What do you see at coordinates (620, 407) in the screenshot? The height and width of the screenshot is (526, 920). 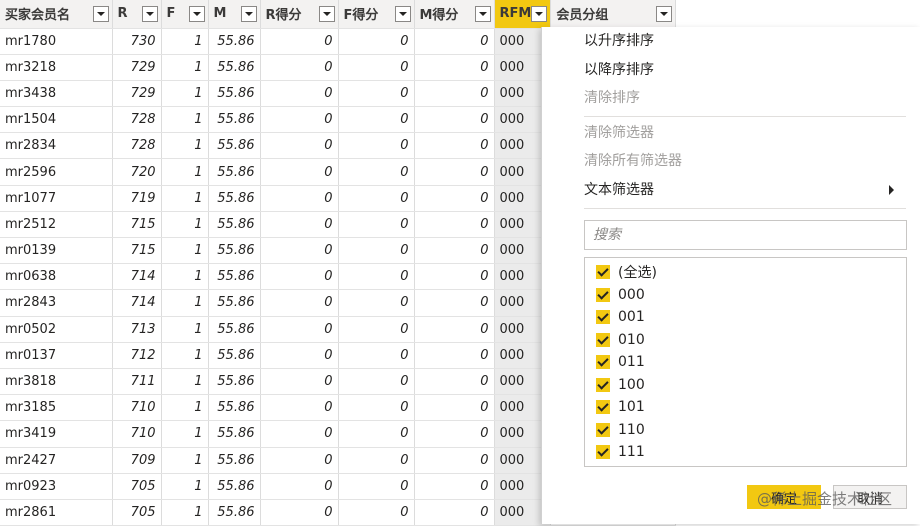 I see `filter-option: 101` at bounding box center [620, 407].